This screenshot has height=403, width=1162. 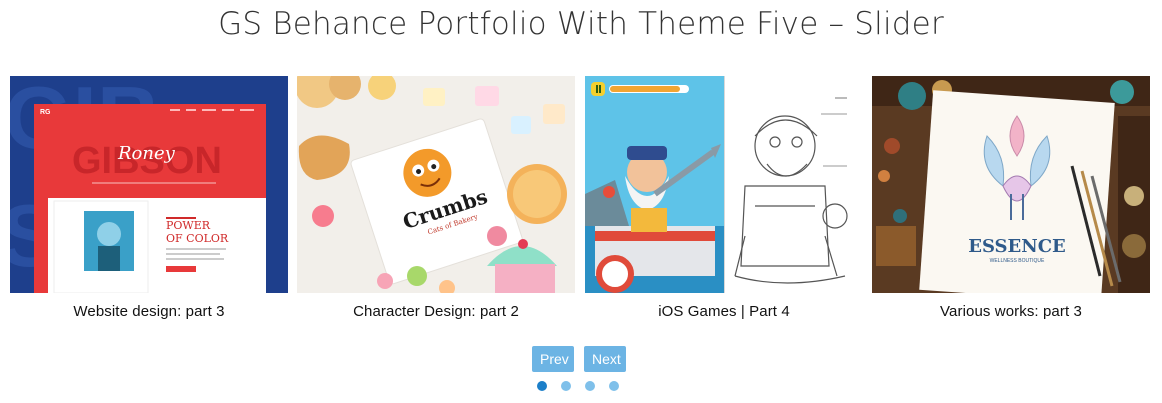 What do you see at coordinates (605, 359) in the screenshot?
I see `next-button: Next` at bounding box center [605, 359].